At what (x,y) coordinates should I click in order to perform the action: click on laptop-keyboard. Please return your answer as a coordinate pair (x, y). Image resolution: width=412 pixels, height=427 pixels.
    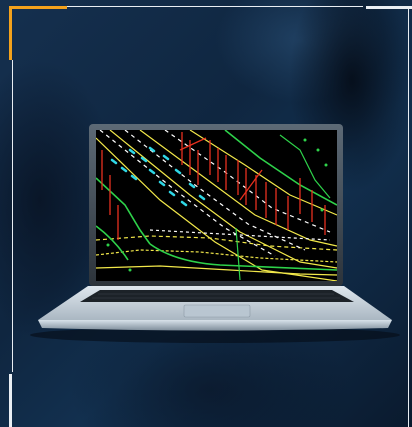
    Looking at the image, I should click on (217, 296).